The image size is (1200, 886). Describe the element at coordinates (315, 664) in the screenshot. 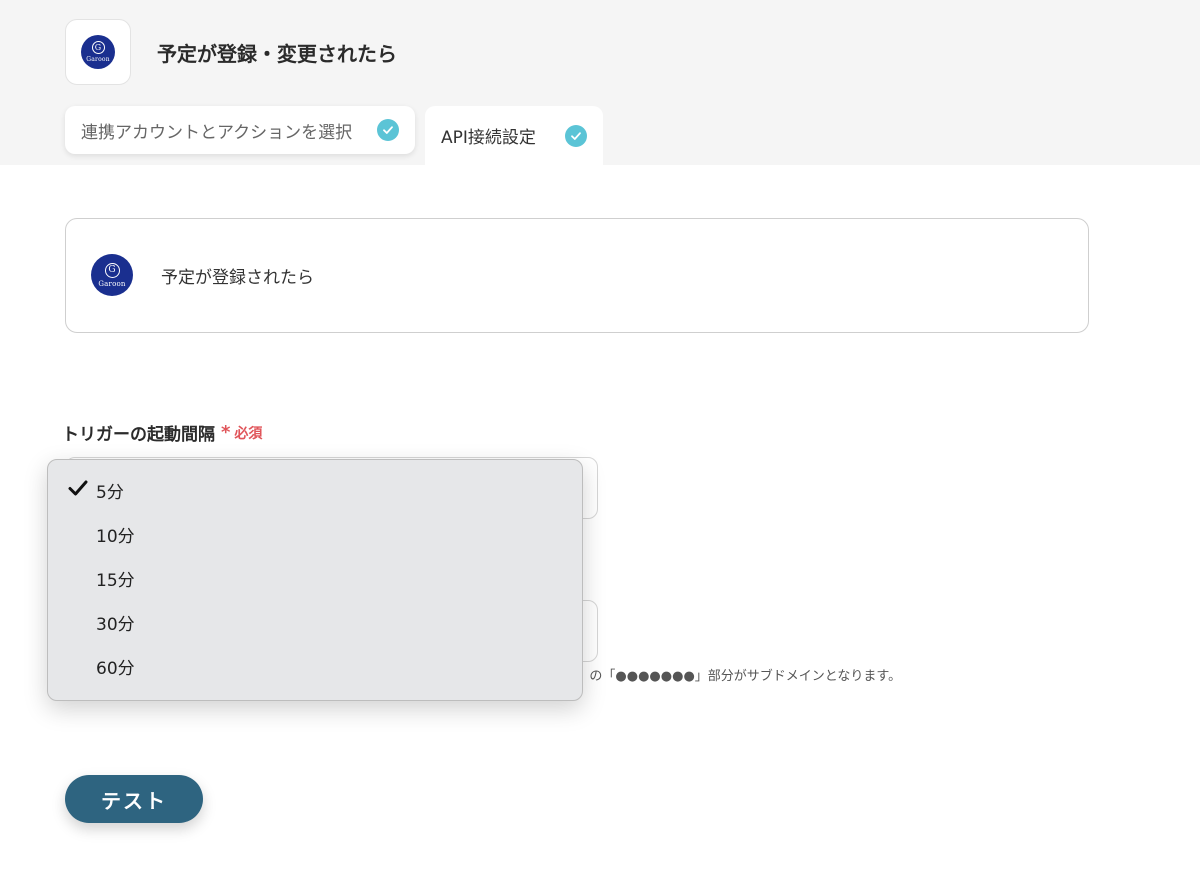

I see `interval-option-60: 60分` at that location.